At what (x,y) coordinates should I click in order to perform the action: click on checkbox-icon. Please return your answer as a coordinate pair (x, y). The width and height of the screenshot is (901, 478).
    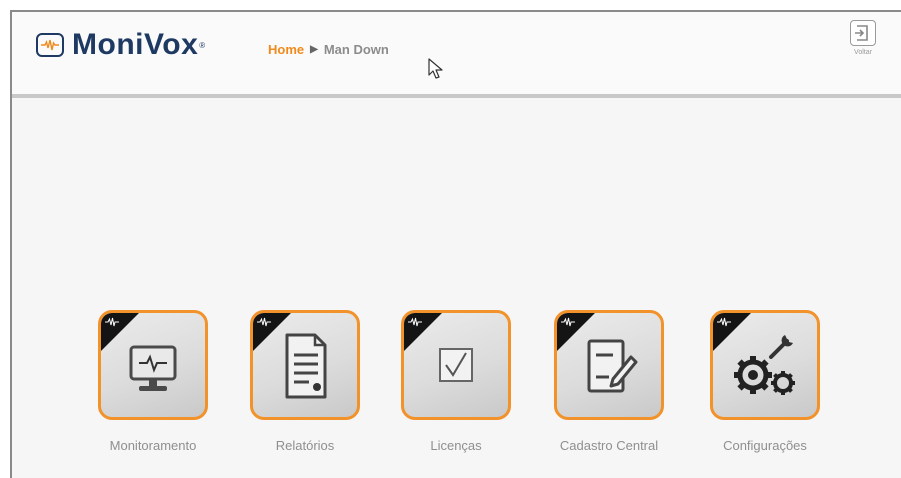
    Looking at the image, I should click on (456, 365).